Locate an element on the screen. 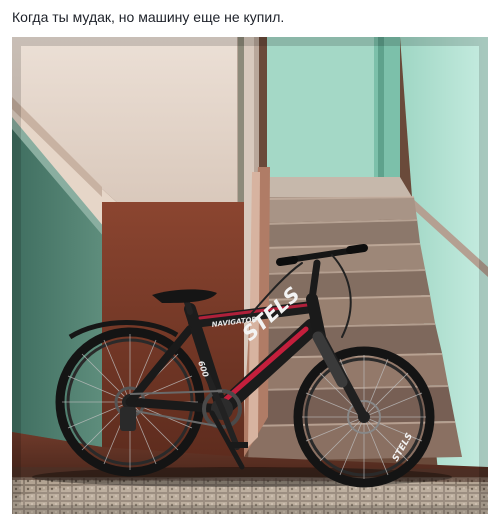  post-caption: Когда ты мудак, но машину еще не купил. is located at coordinates (148, 17).